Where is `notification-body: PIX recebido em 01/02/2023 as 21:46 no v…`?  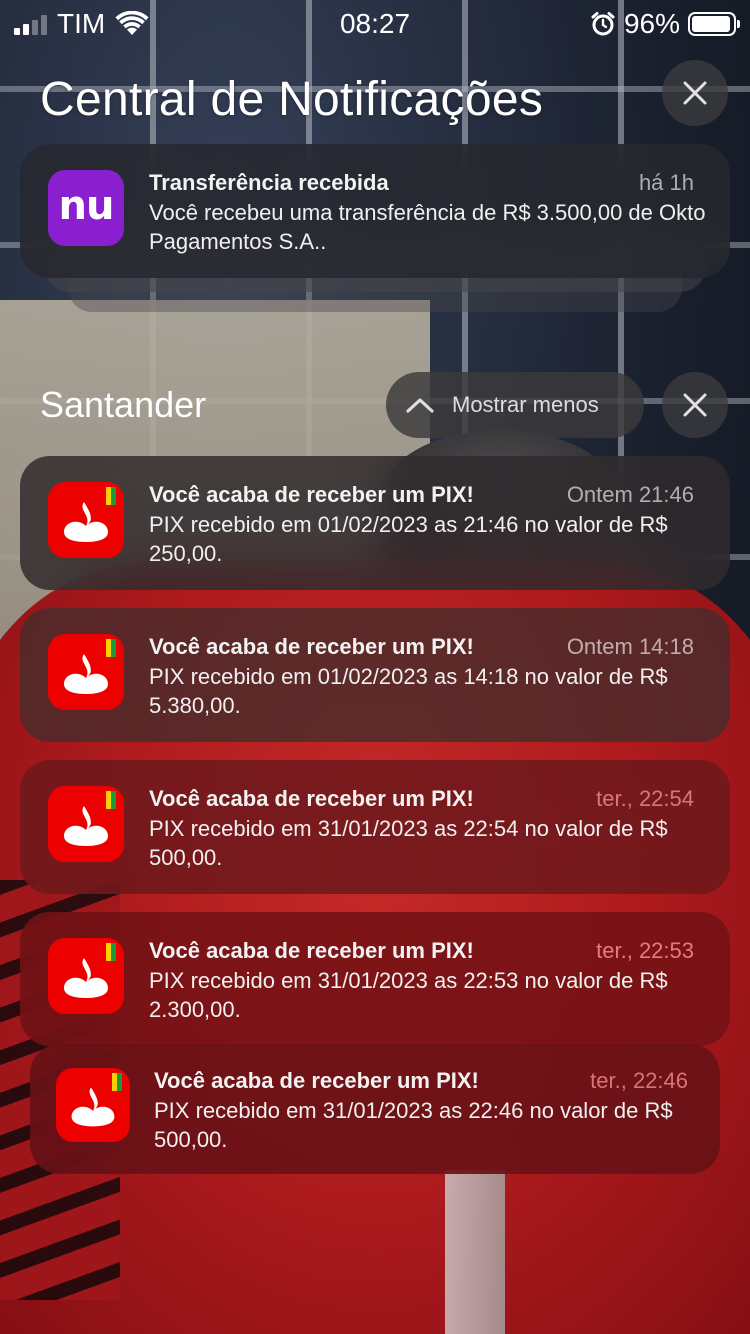 notification-body: PIX recebido em 01/02/2023 as 21:46 no v… is located at coordinates (408, 539).